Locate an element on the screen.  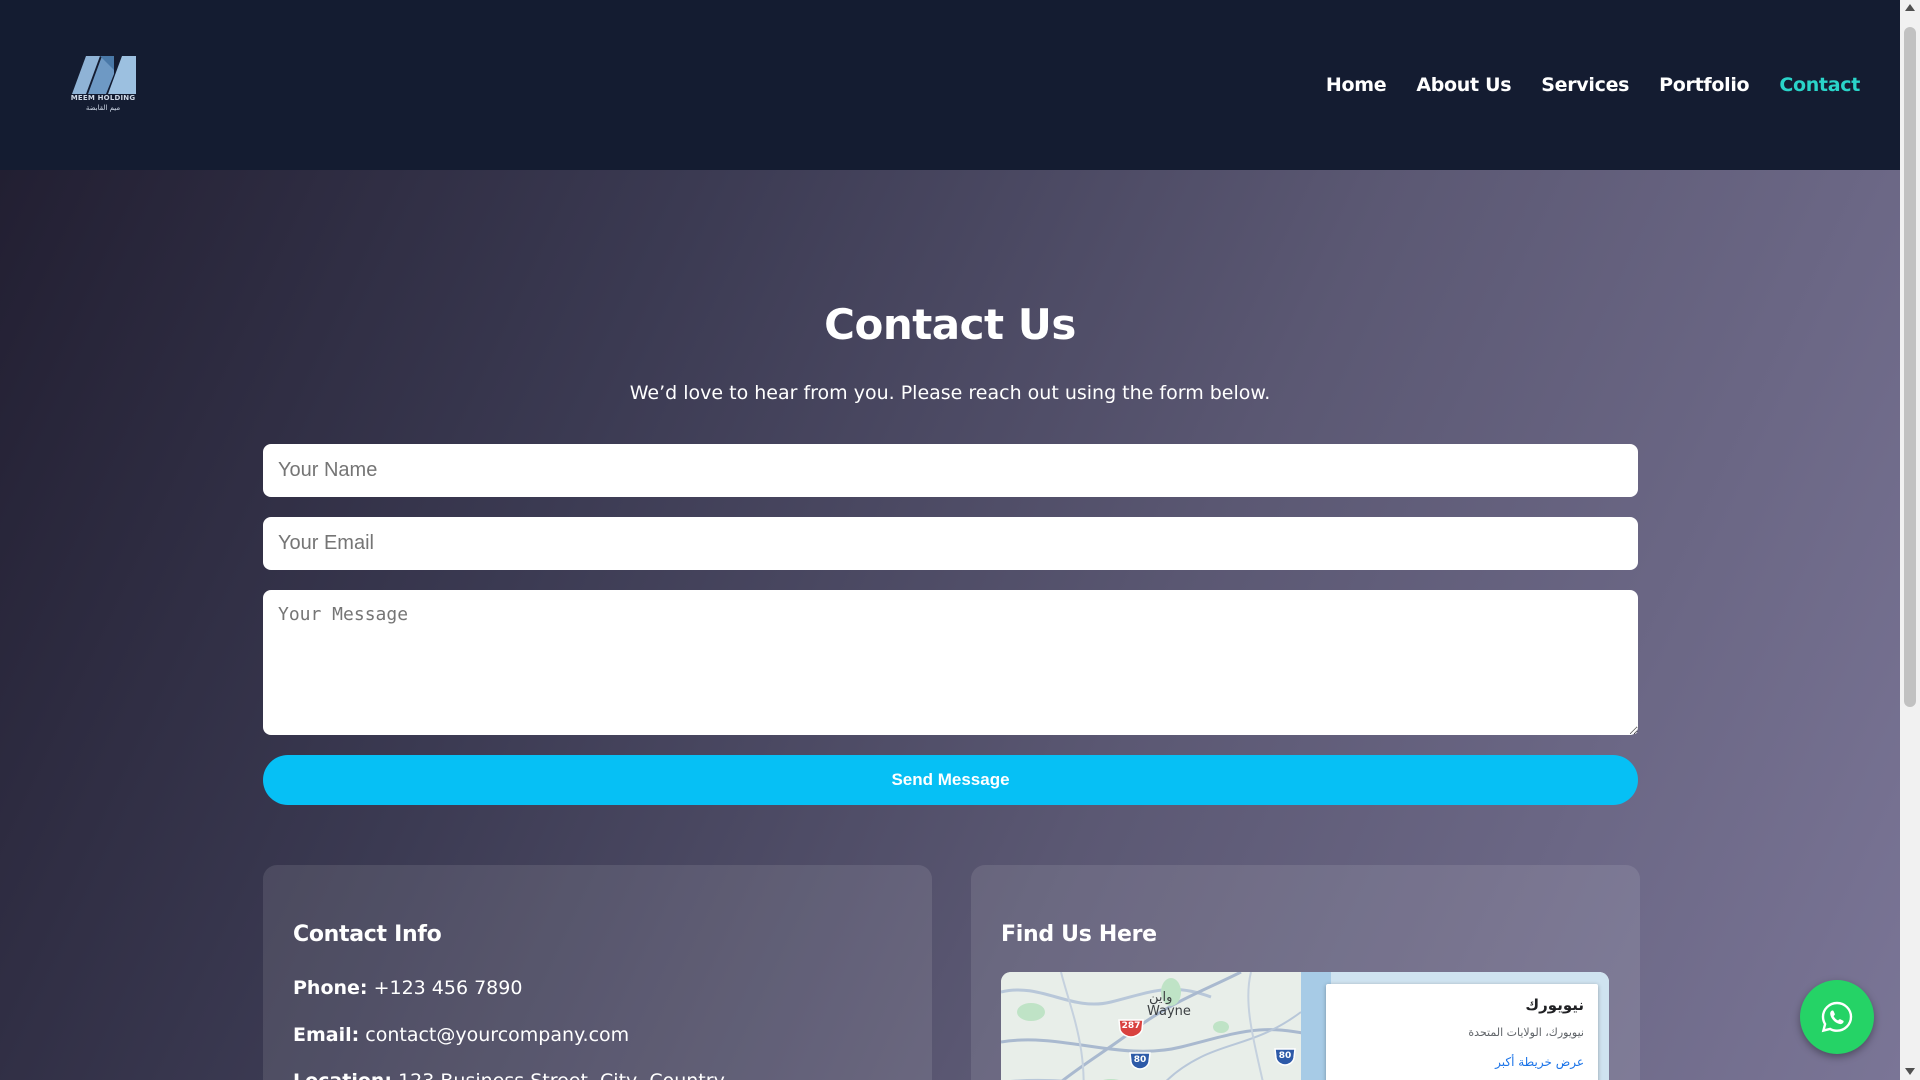
whatsapp-icon is located at coordinates (1837, 1017).